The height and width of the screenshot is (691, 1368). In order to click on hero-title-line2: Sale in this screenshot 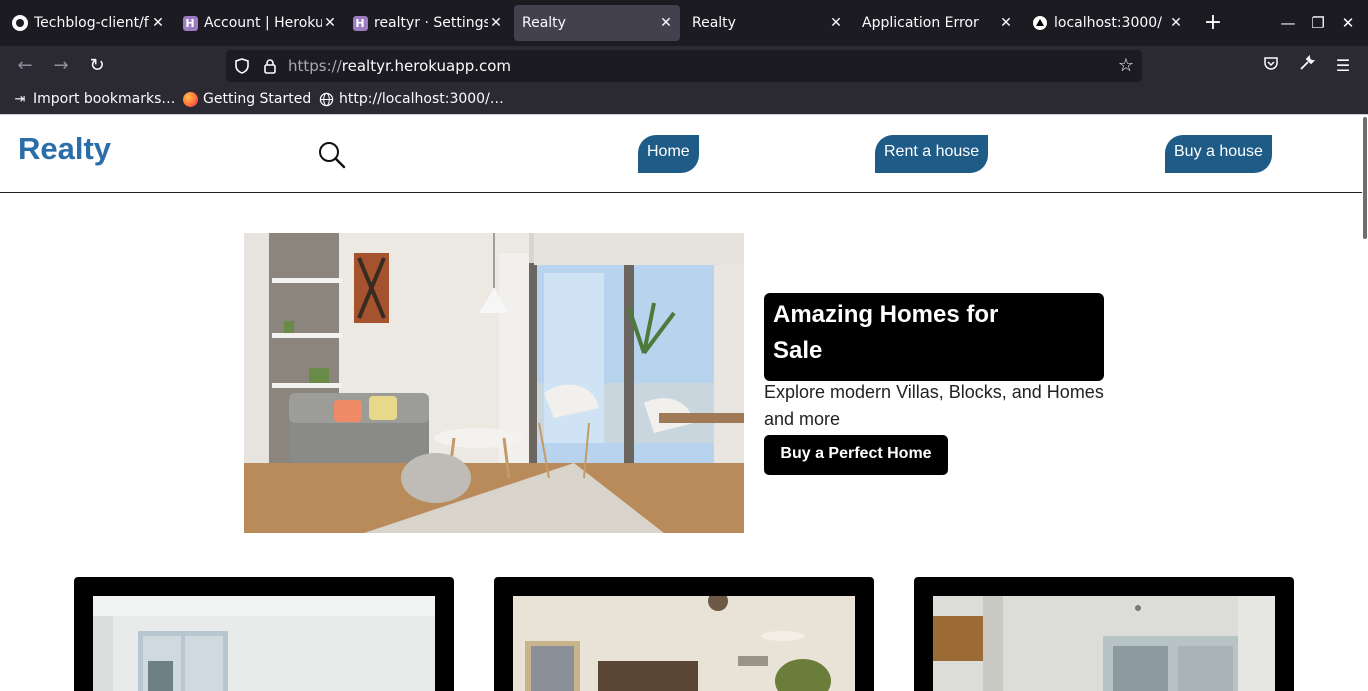, I will do `click(798, 350)`.